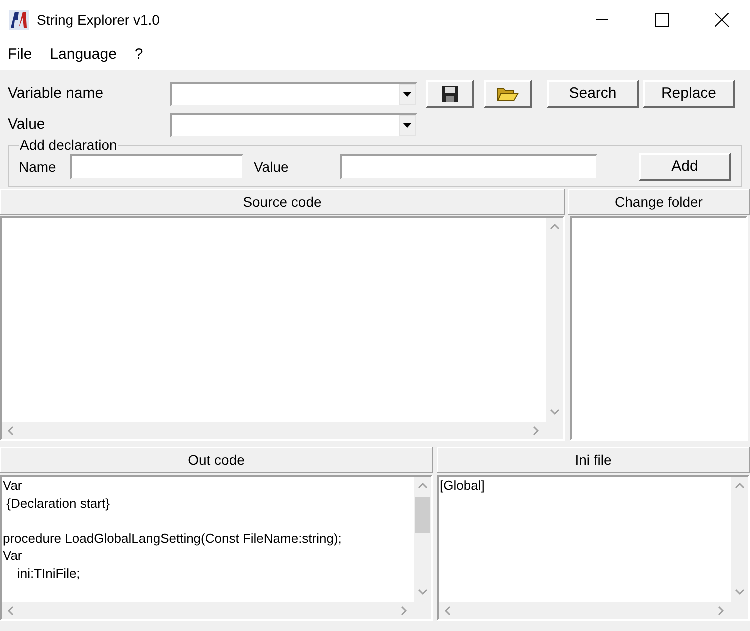  I want to click on panel-header: Out code, so click(216, 460).